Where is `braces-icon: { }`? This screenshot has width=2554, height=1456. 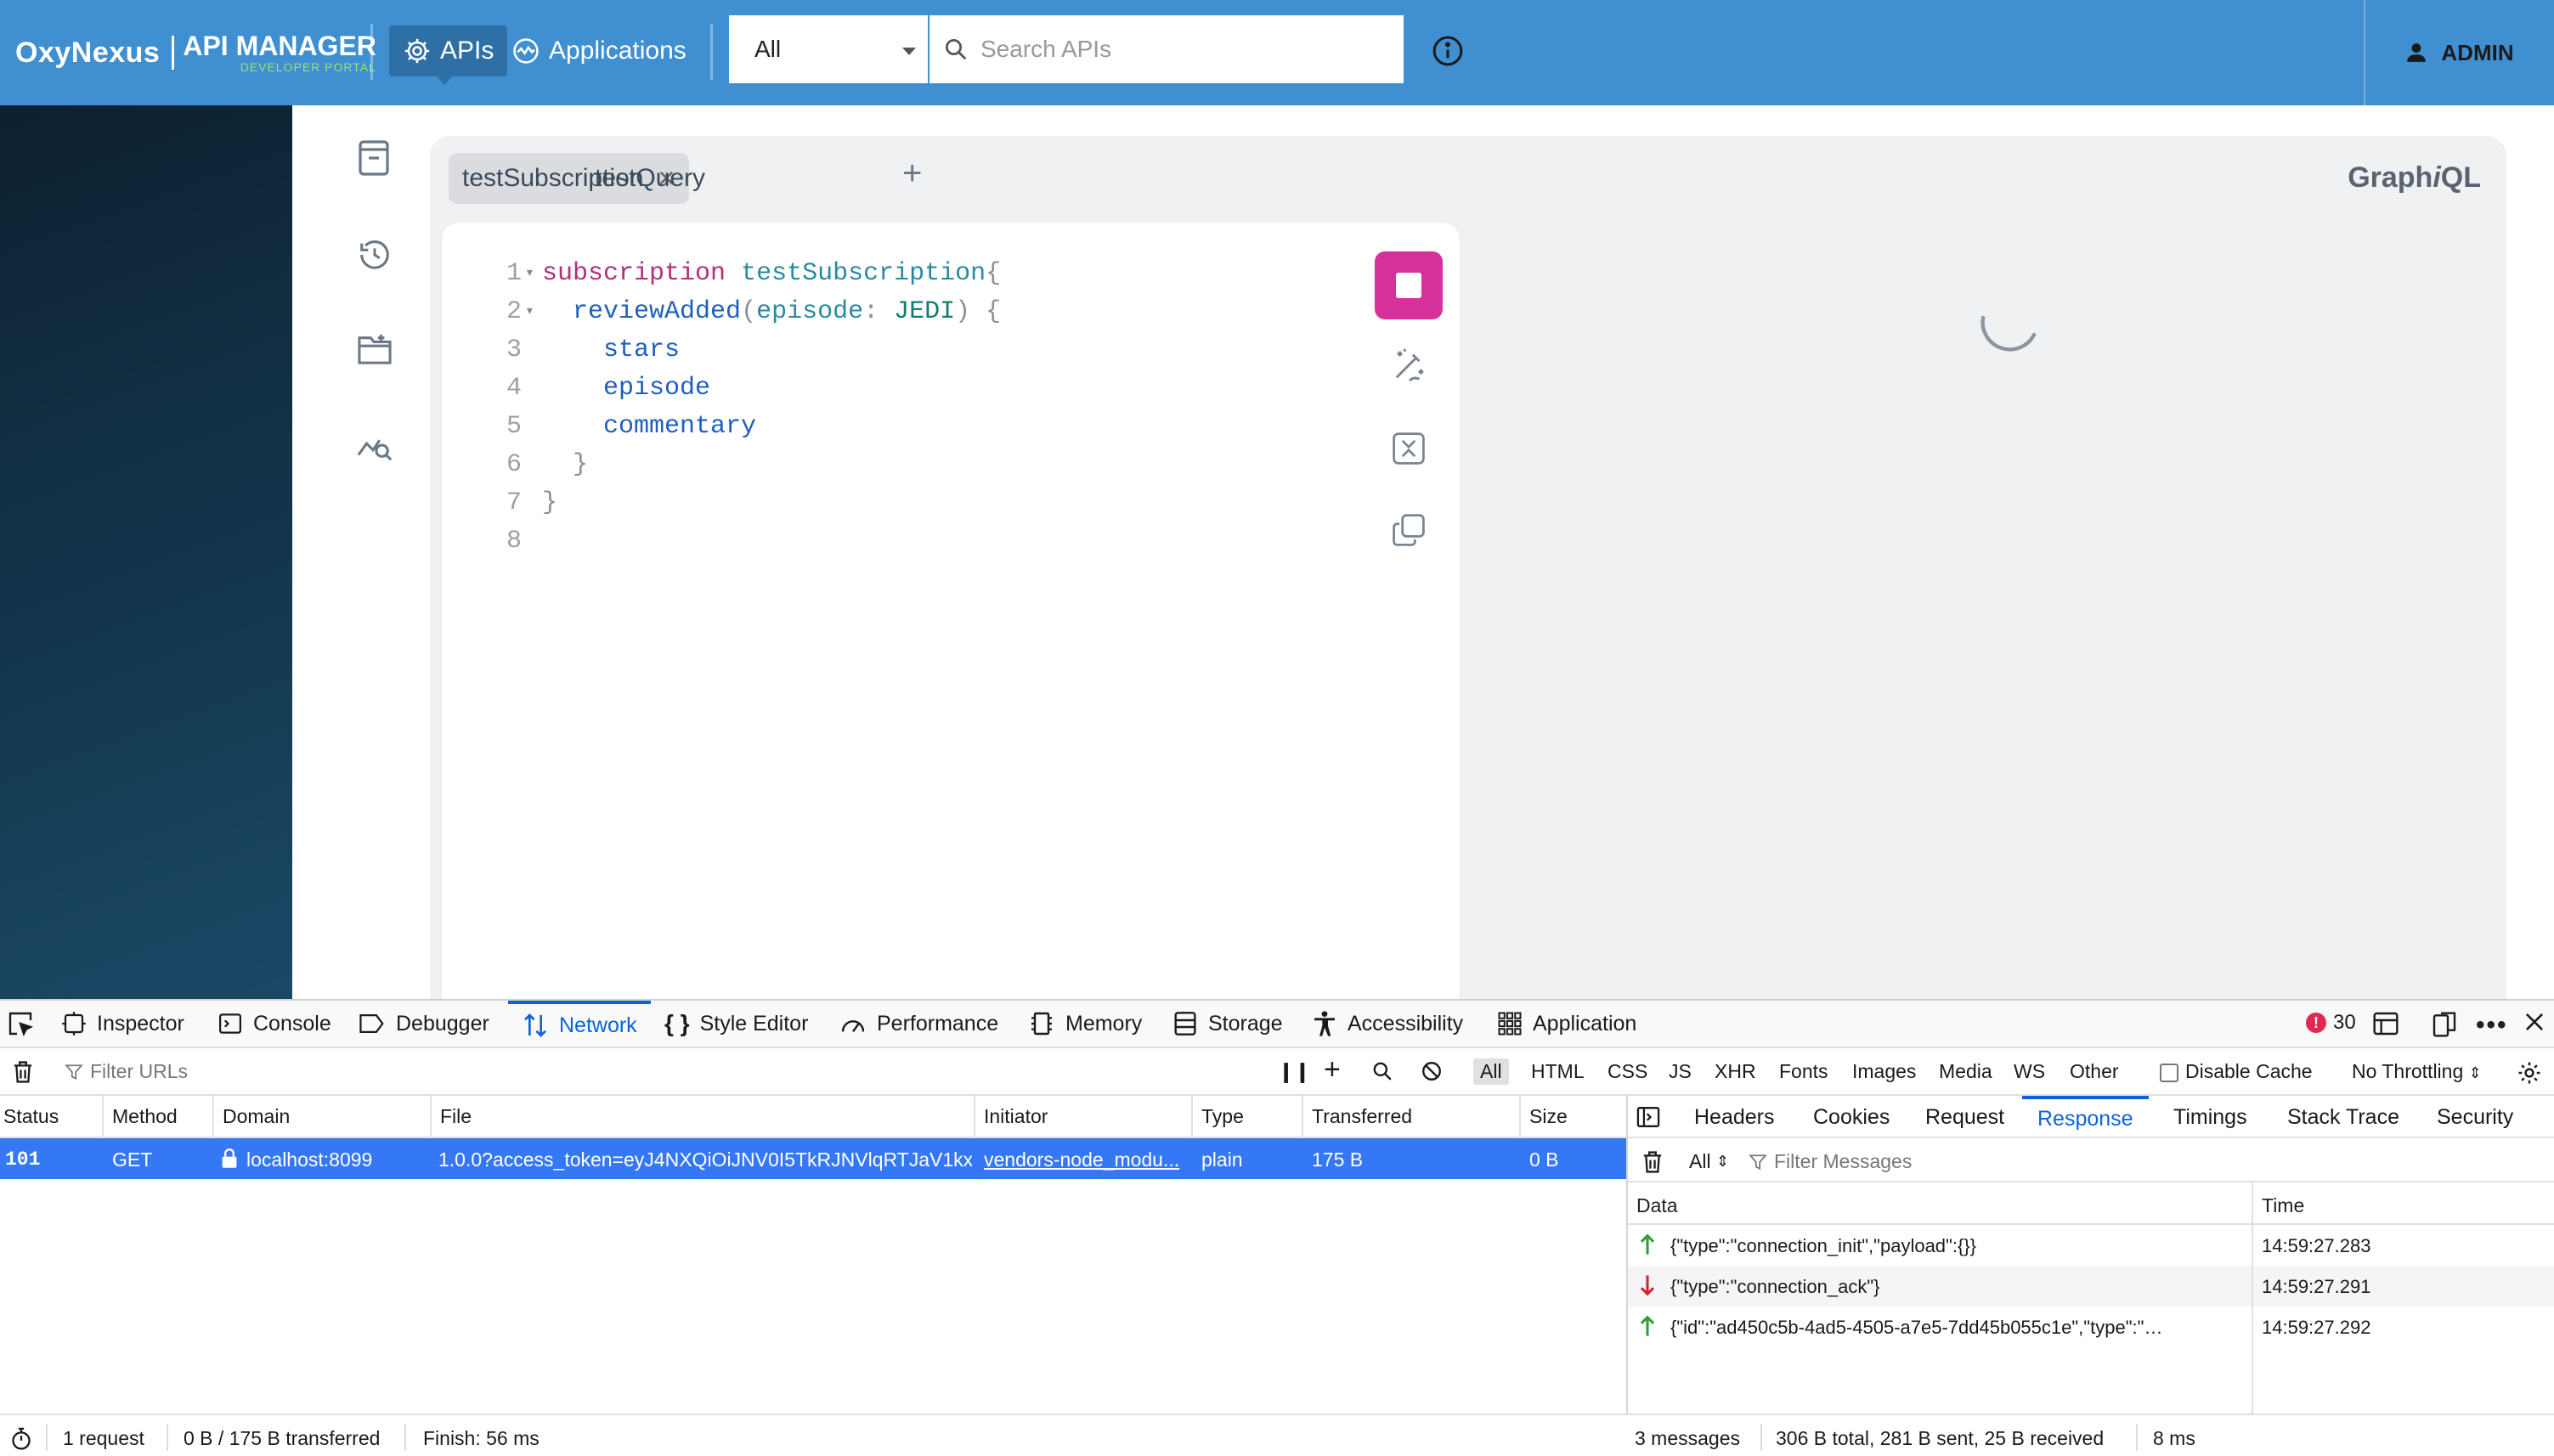 braces-icon: { } is located at coordinates (677, 1023).